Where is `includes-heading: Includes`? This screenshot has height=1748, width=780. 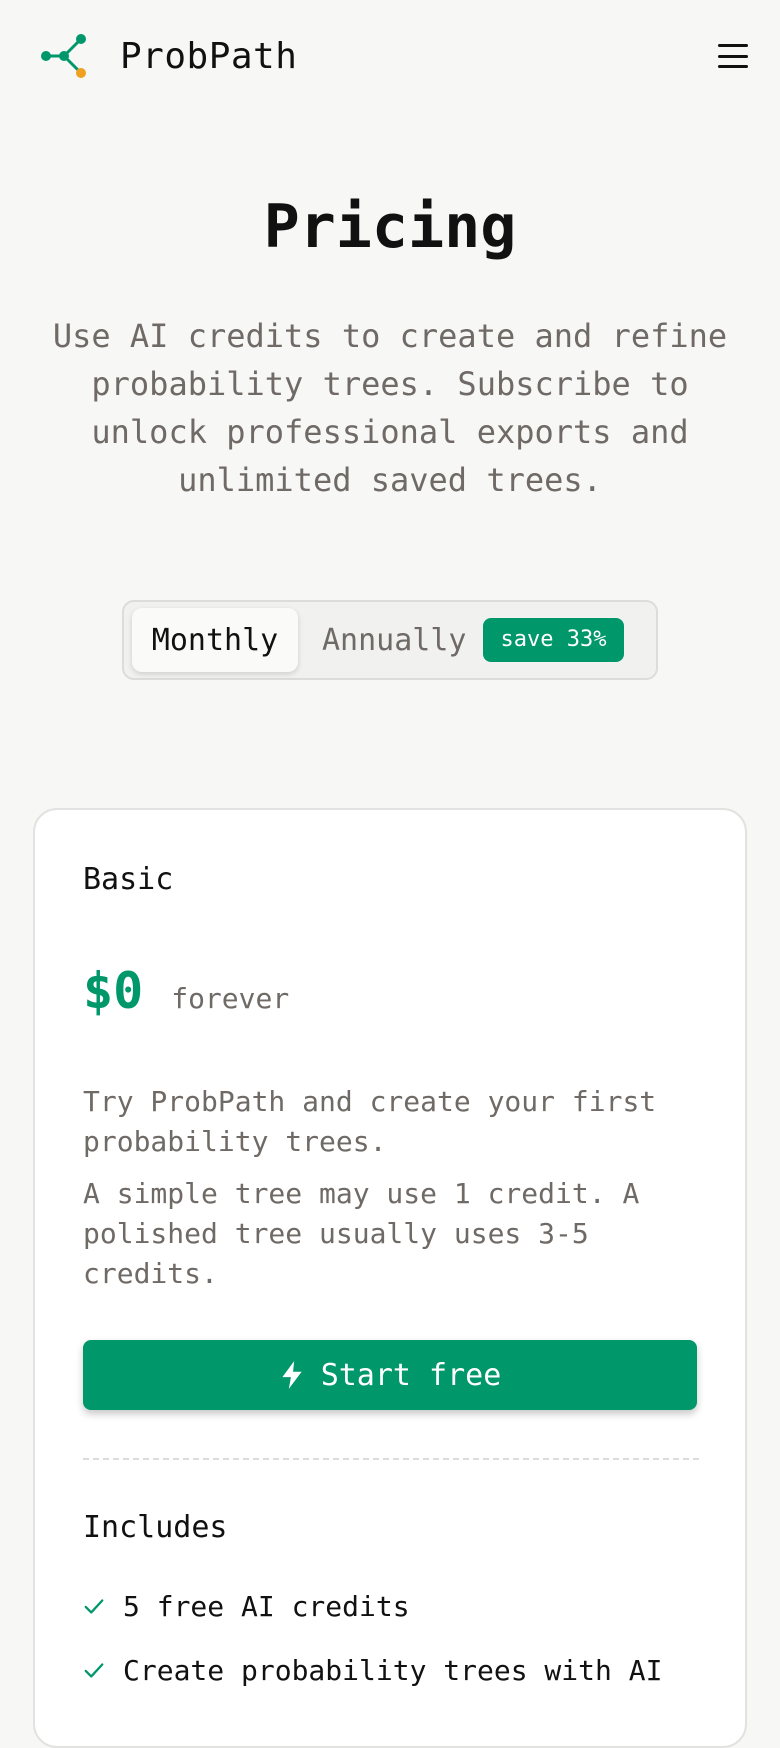
includes-heading: Includes is located at coordinates (155, 1527).